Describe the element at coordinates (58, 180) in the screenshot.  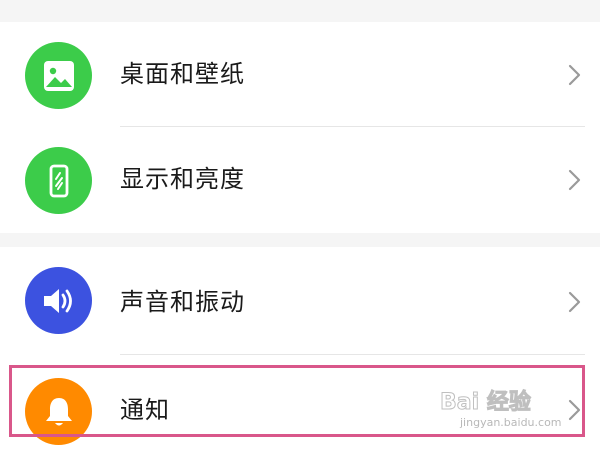
I see `phone-display-icon` at that location.